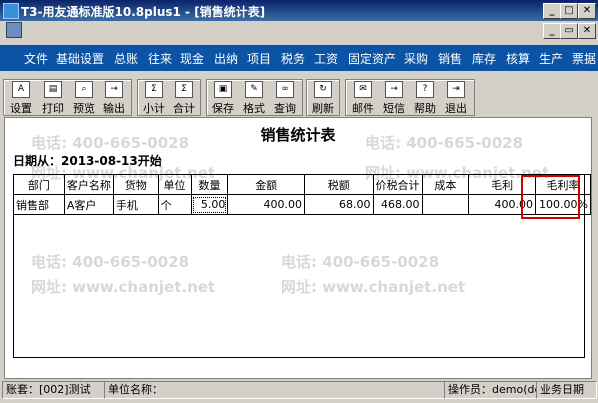 This screenshot has height=403, width=598. Describe the element at coordinates (293, 58) in the screenshot. I see `menu-item: 税务` at that location.